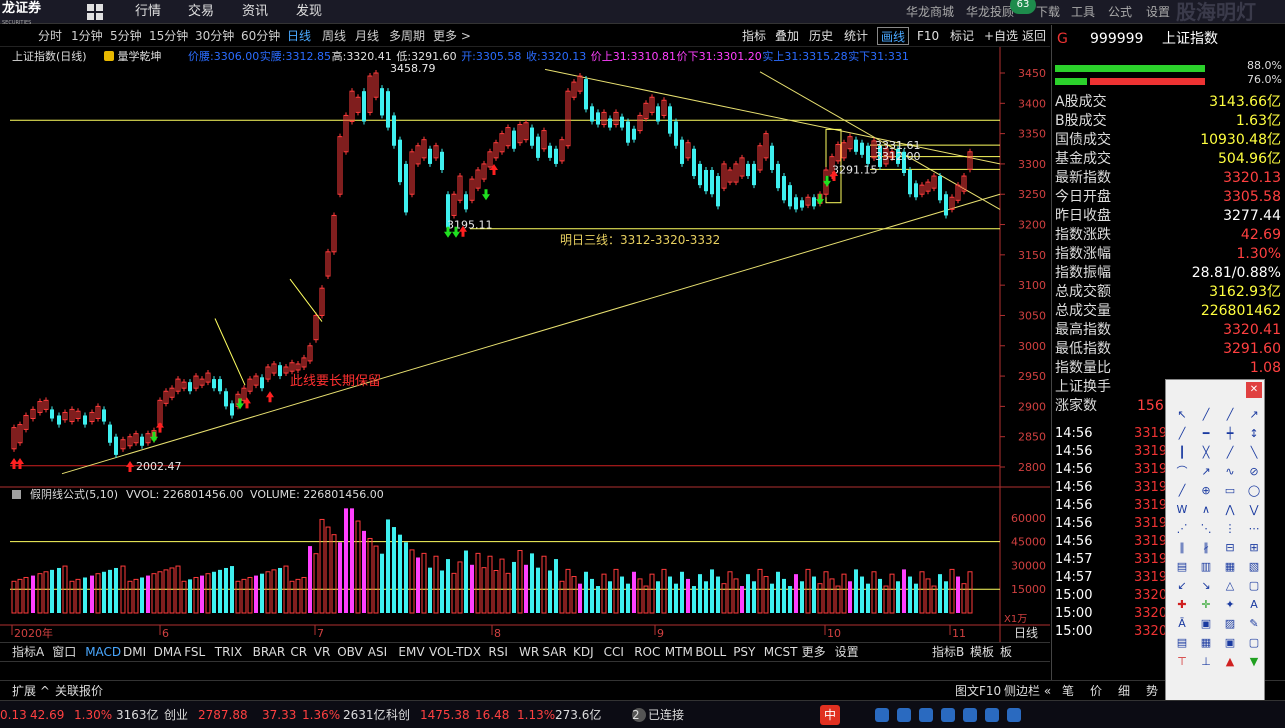 Image resolution: width=1285 pixels, height=728 pixels. What do you see at coordinates (1048, 12) in the screenshot?
I see `menu-download: 下载` at bounding box center [1048, 12].